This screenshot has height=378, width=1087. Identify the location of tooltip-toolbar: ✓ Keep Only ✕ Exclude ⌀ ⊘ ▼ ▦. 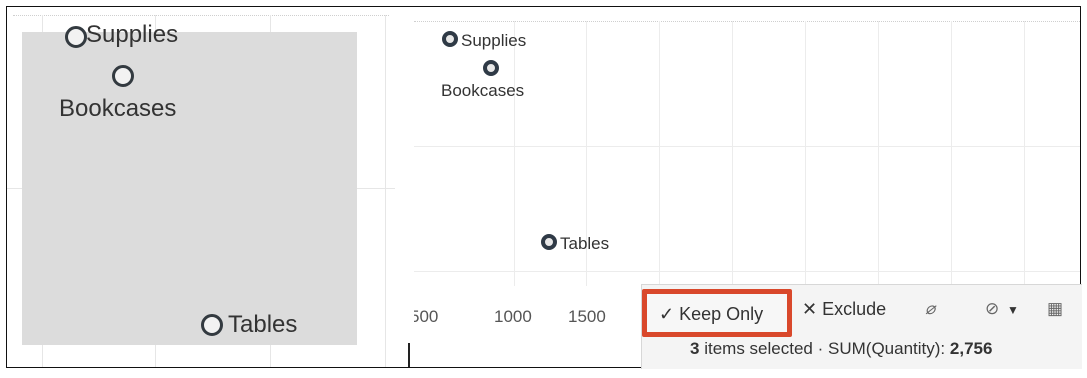
(862, 313).